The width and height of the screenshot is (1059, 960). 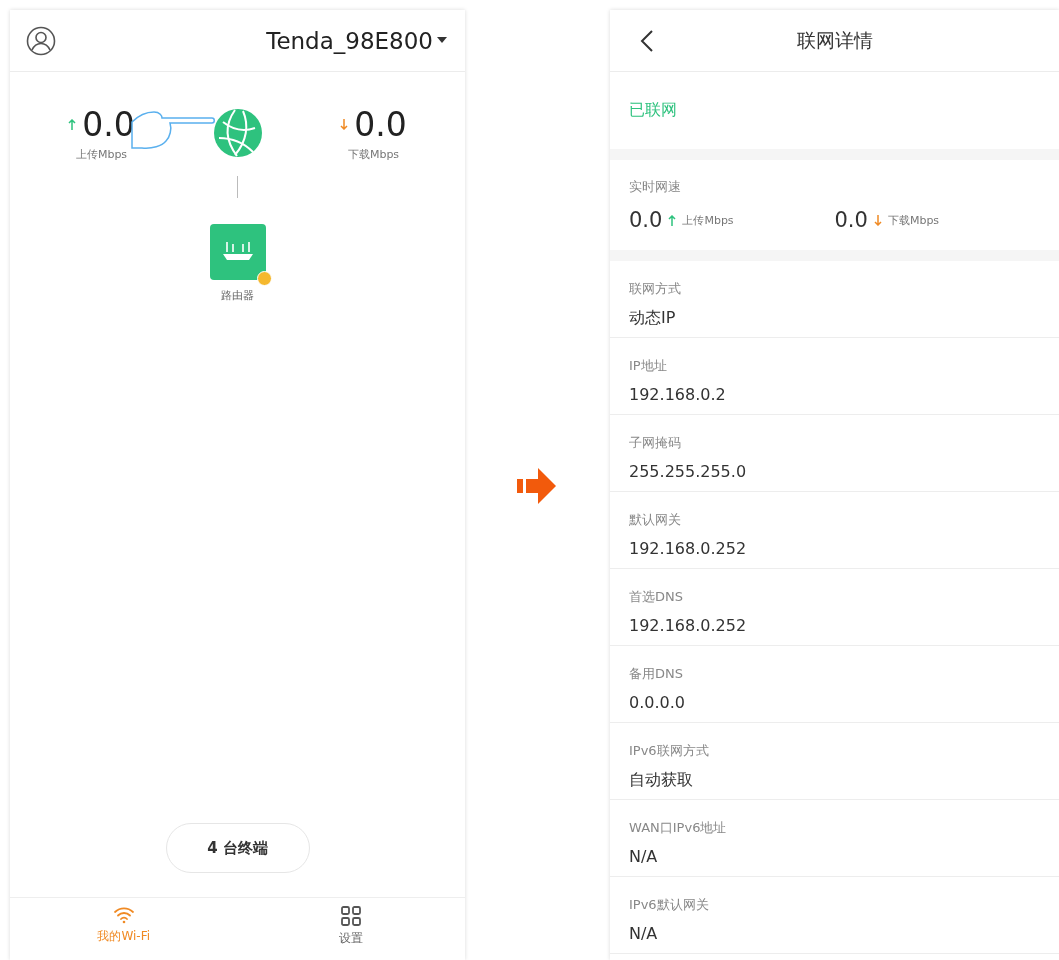 What do you see at coordinates (656, 674) in the screenshot?
I see `field-label: 备用DNS` at bounding box center [656, 674].